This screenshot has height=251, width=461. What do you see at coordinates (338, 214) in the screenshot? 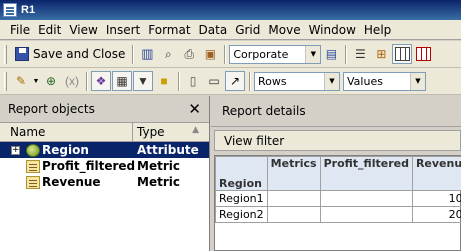
I see `table-row: Region2 200` at bounding box center [338, 214].